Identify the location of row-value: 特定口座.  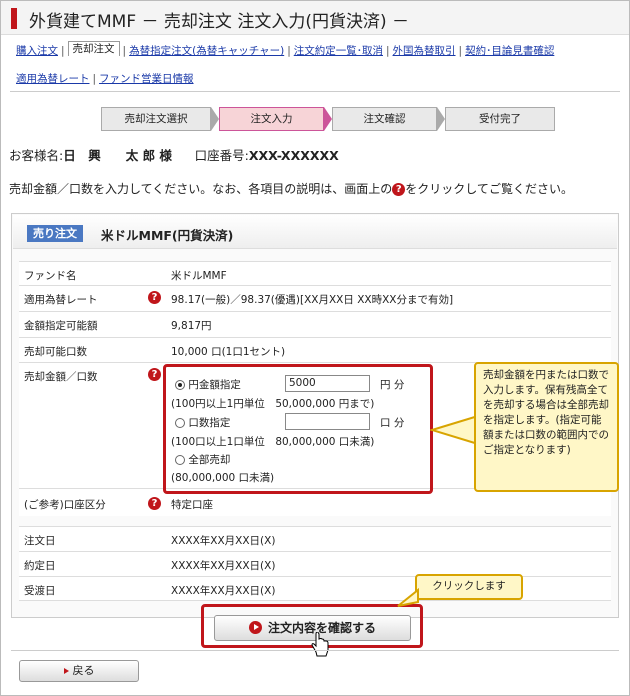
(192, 505).